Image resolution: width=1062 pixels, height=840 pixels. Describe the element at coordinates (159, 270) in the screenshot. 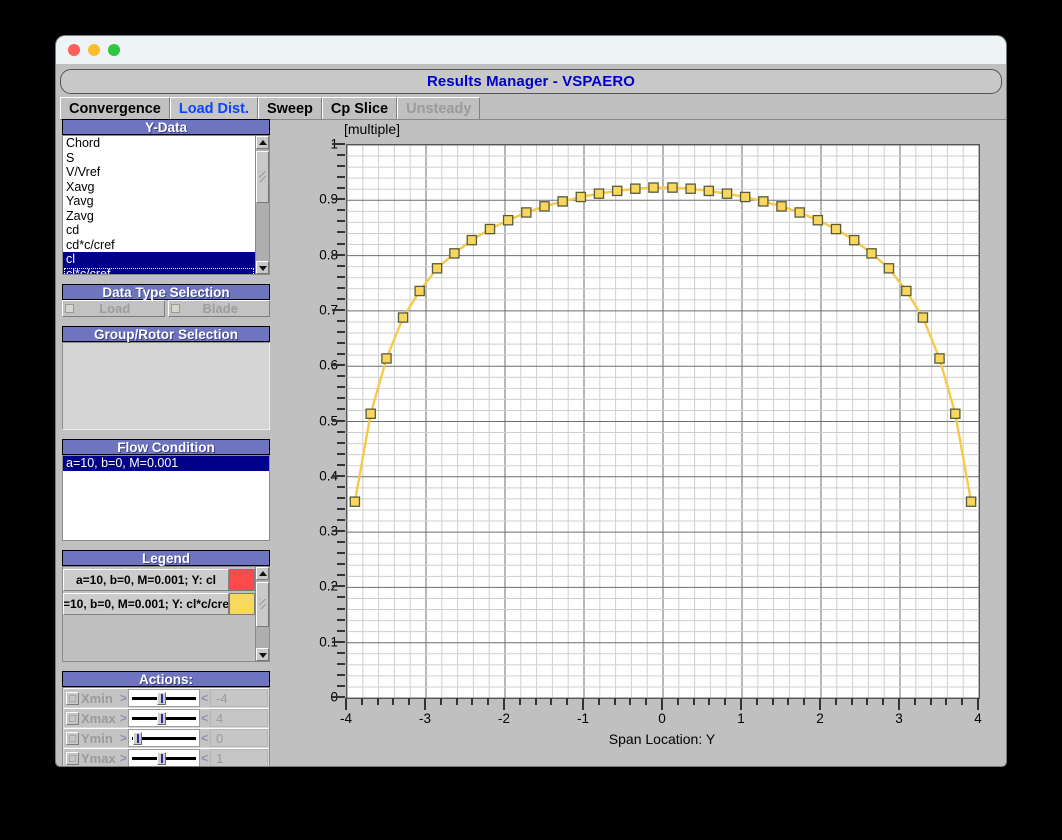

I see `list-item: cl*c/cref` at that location.